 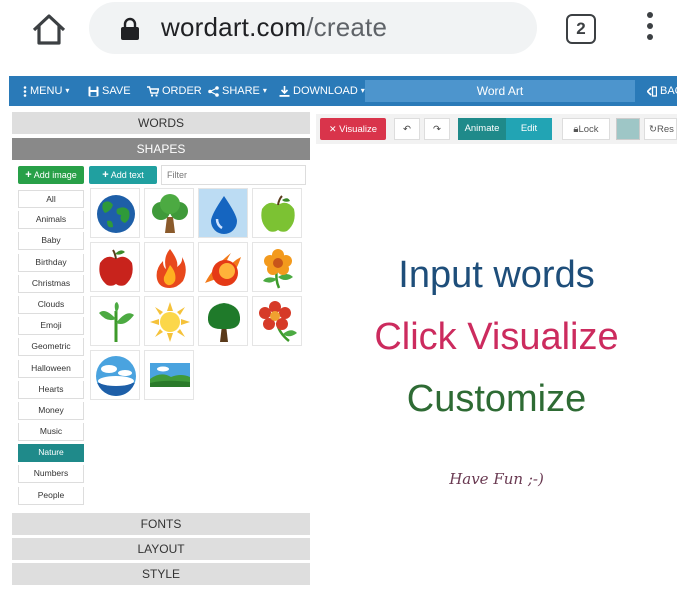 I want to click on water-drop-icon, so click(x=224, y=215).